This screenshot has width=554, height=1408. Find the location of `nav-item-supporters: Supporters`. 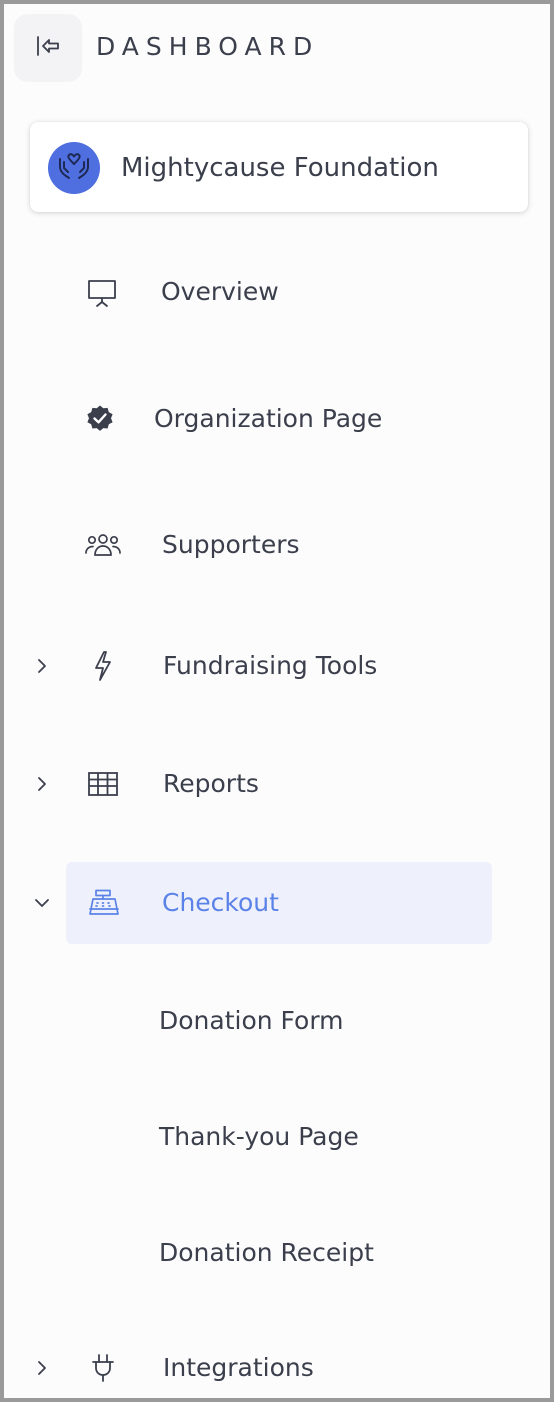

nav-item-supporters: Supporters is located at coordinates (279, 545).